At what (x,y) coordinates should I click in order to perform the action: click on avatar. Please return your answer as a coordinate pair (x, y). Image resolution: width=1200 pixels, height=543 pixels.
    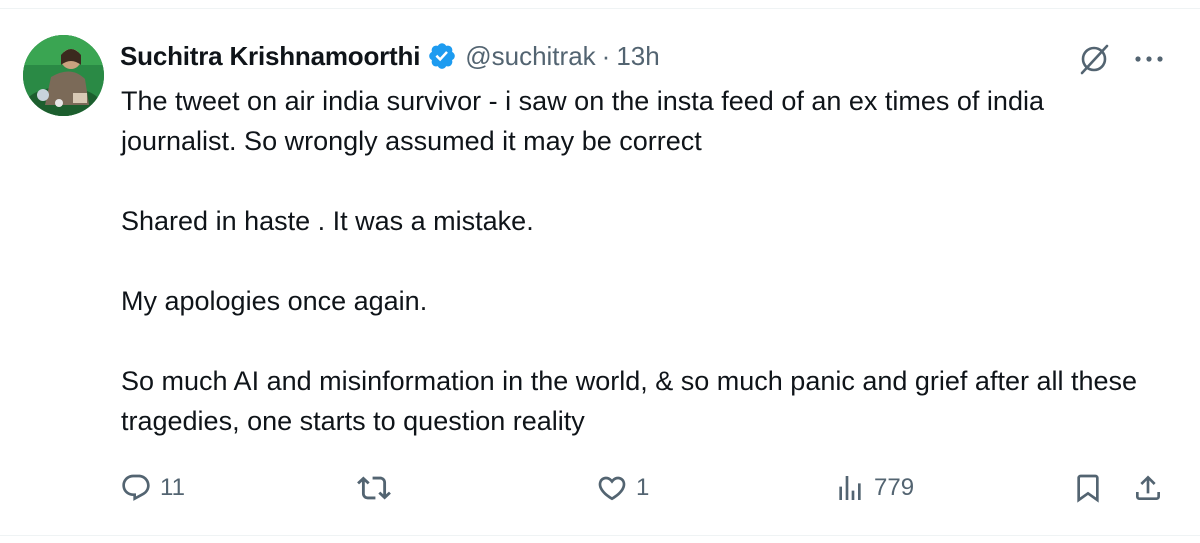
    Looking at the image, I should click on (63, 75).